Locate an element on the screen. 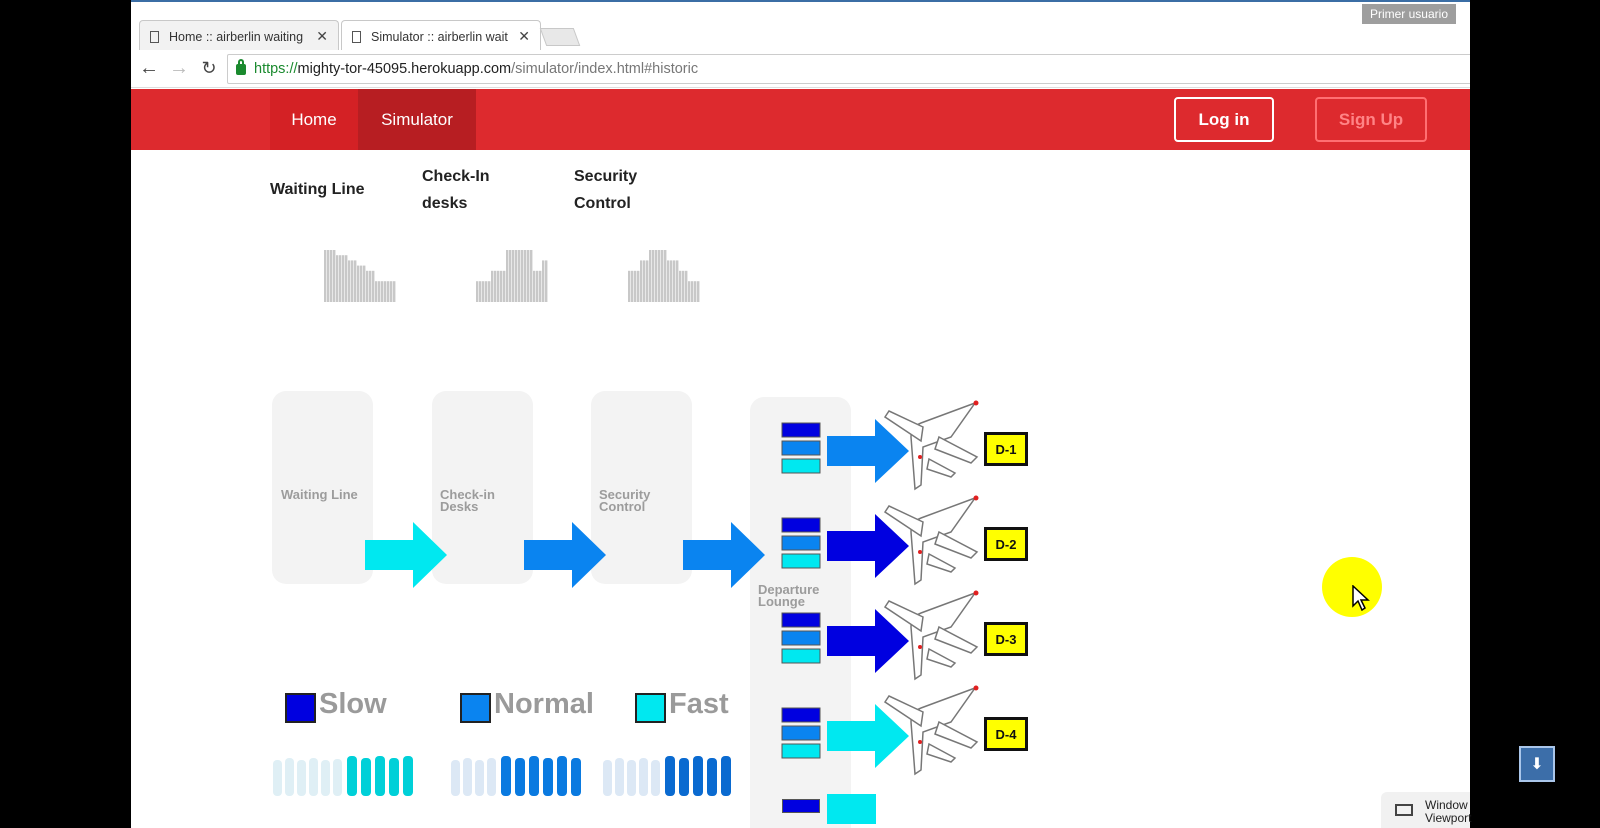 Image resolution: width=1600 pixels, height=828 pixels. signup-button: Sign Up is located at coordinates (1371, 119).